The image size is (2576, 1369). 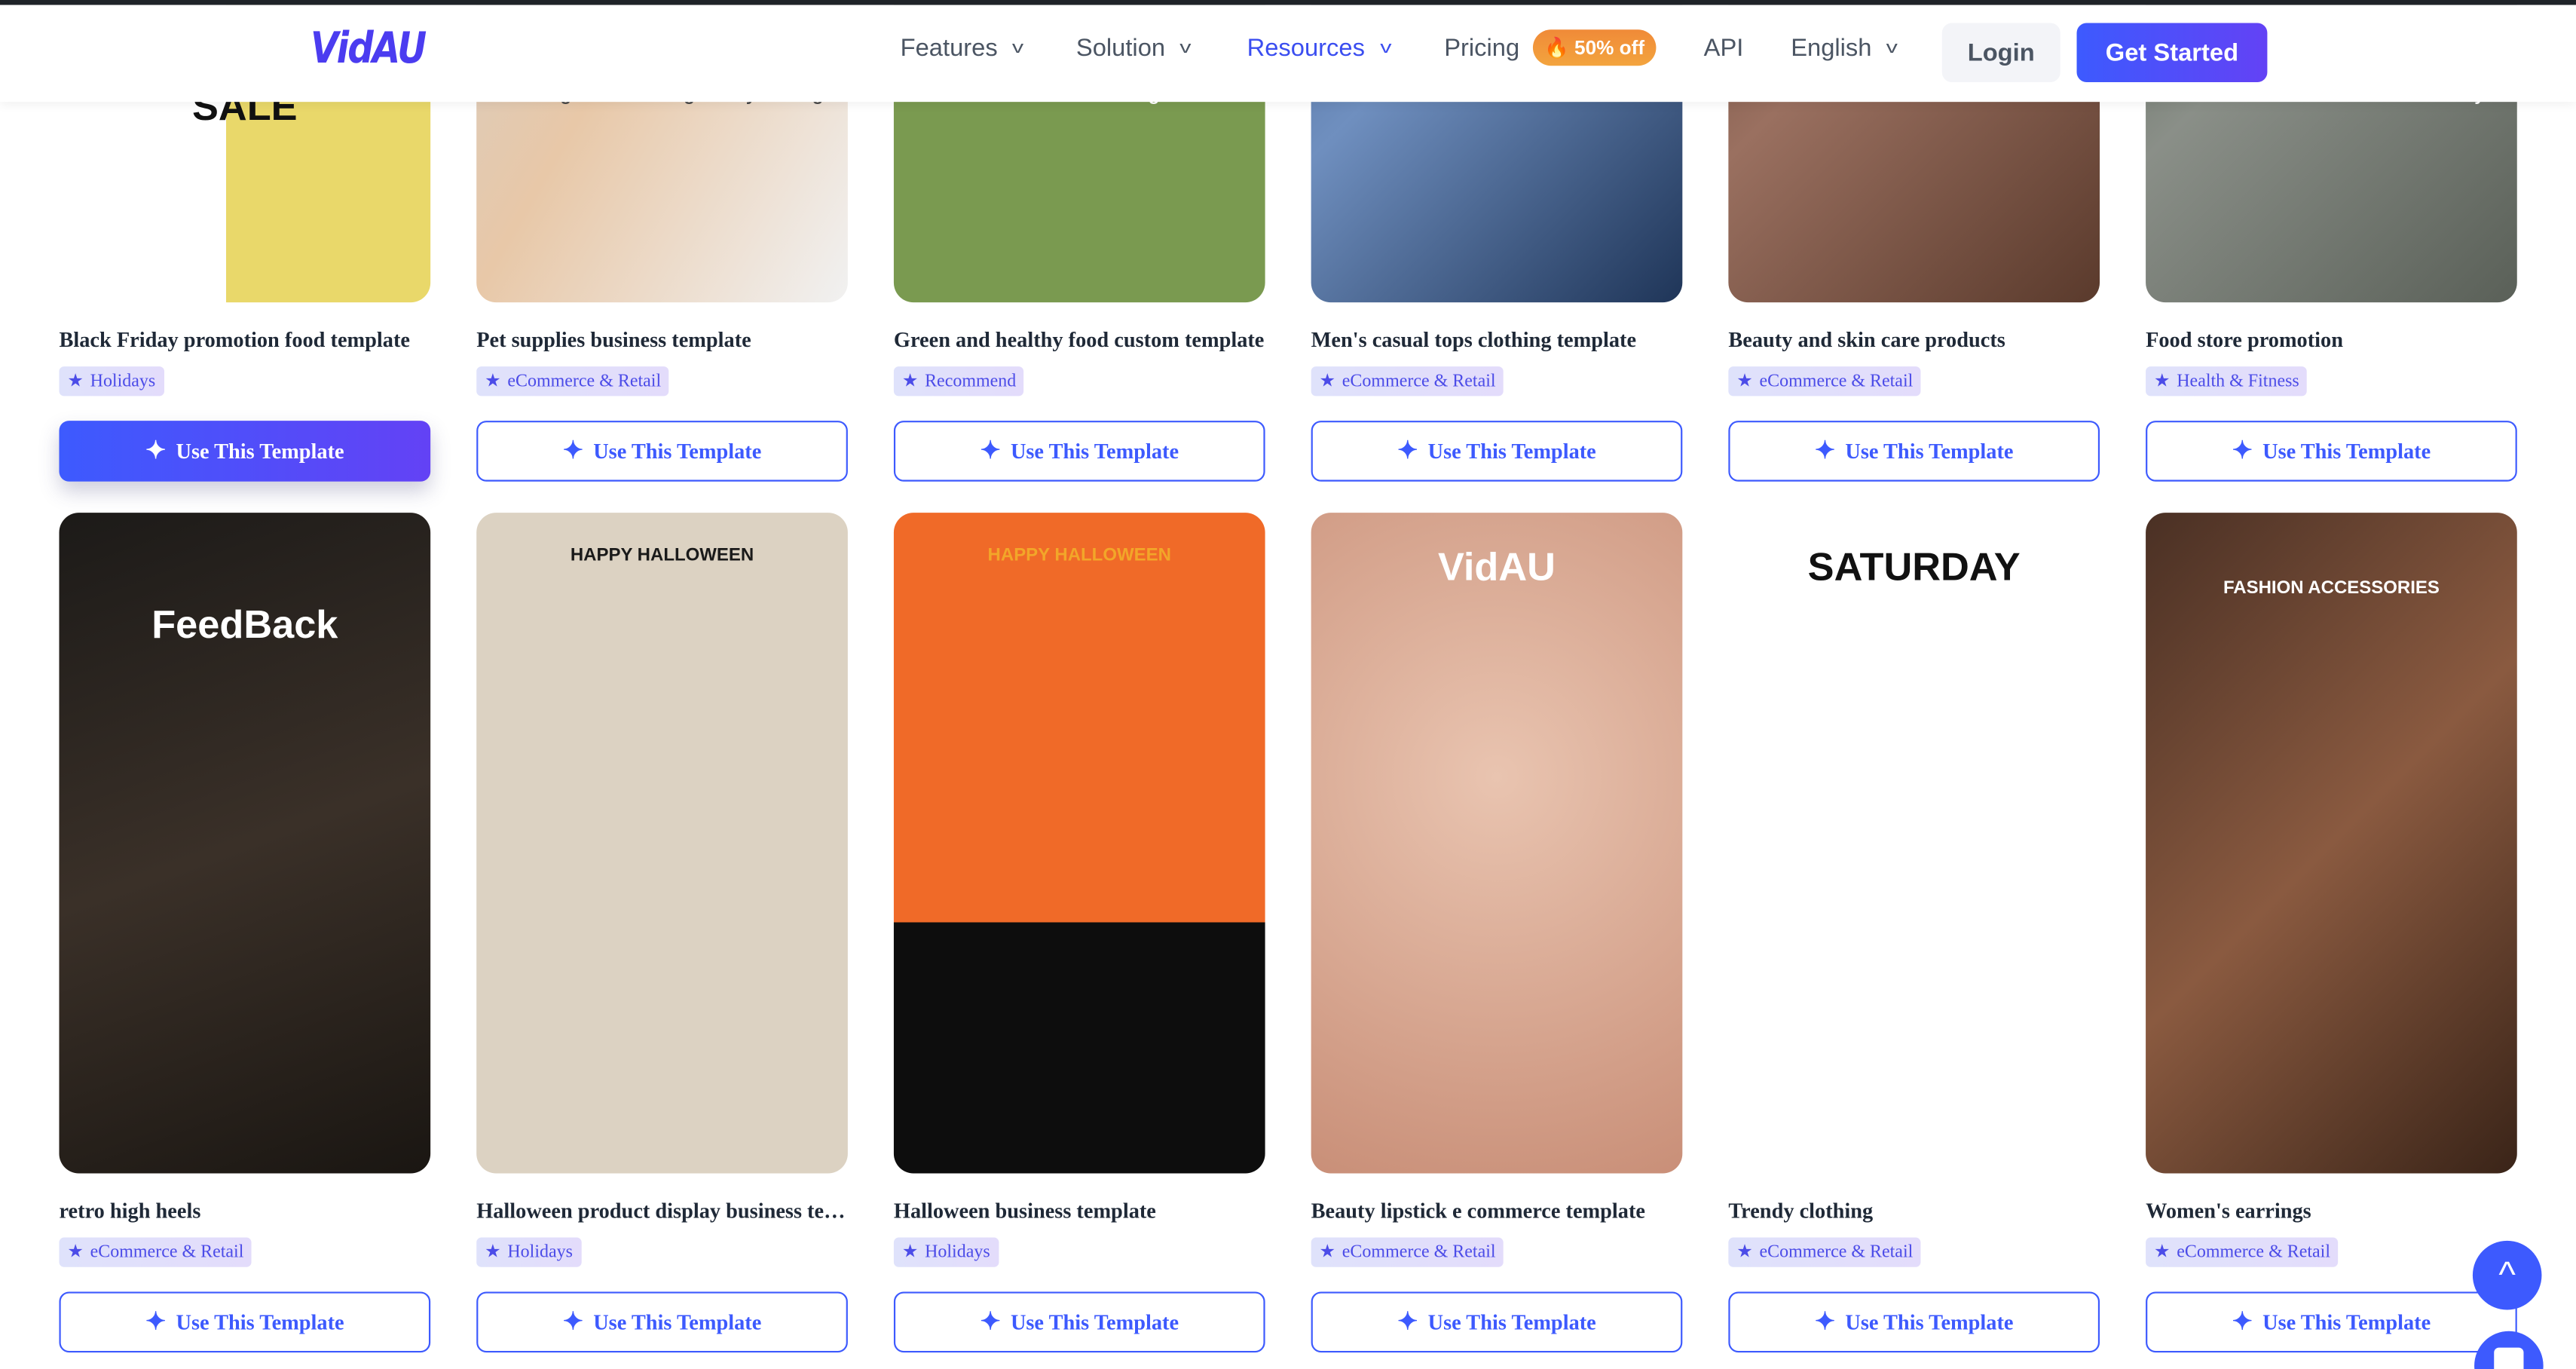 I want to click on nav-label: Pricing, so click(x=1482, y=48).